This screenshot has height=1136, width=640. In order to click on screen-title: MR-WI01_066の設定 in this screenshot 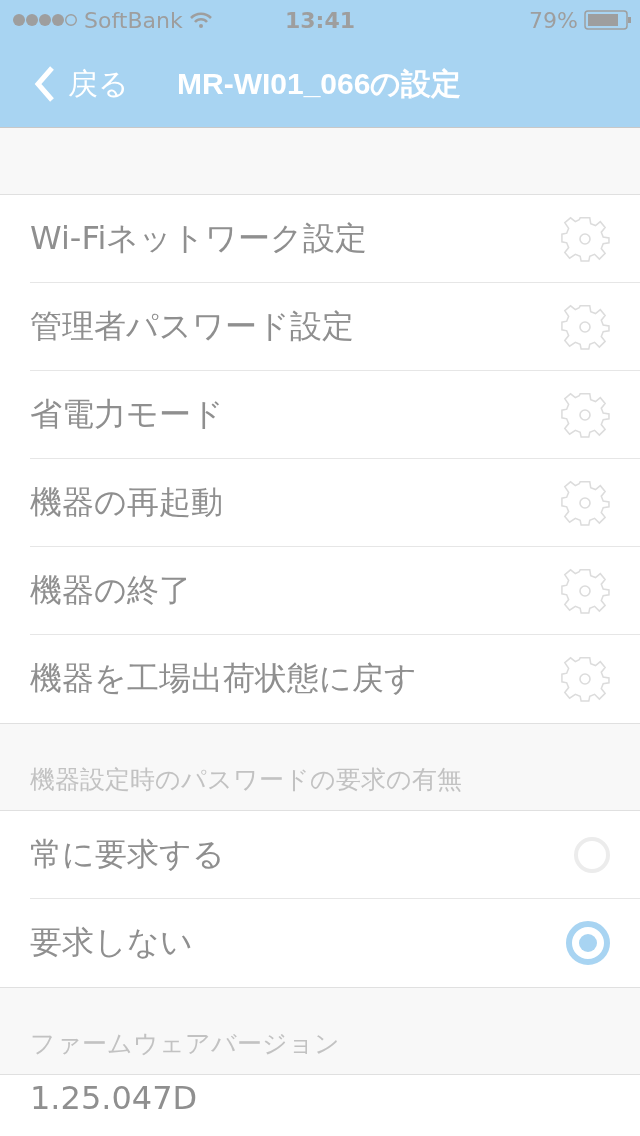, I will do `click(319, 83)`.